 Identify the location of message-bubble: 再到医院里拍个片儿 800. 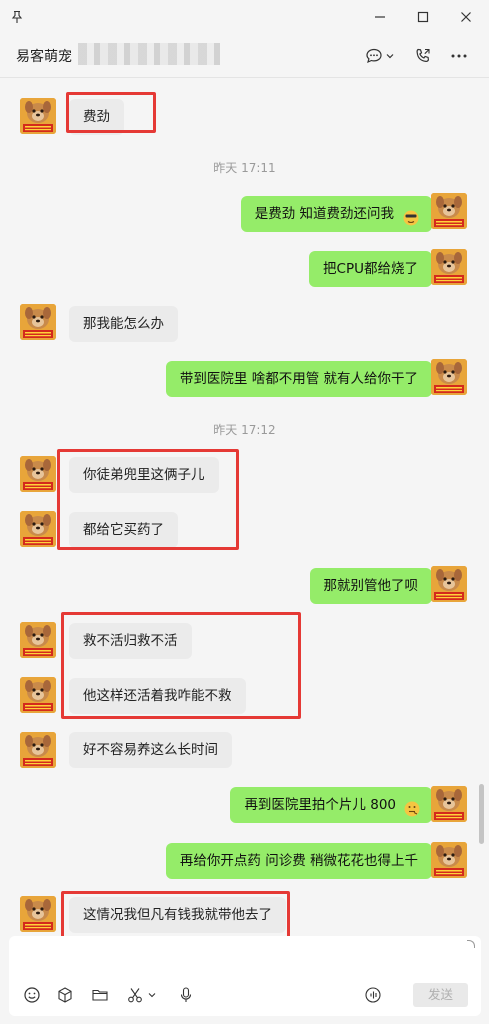
(331, 805).